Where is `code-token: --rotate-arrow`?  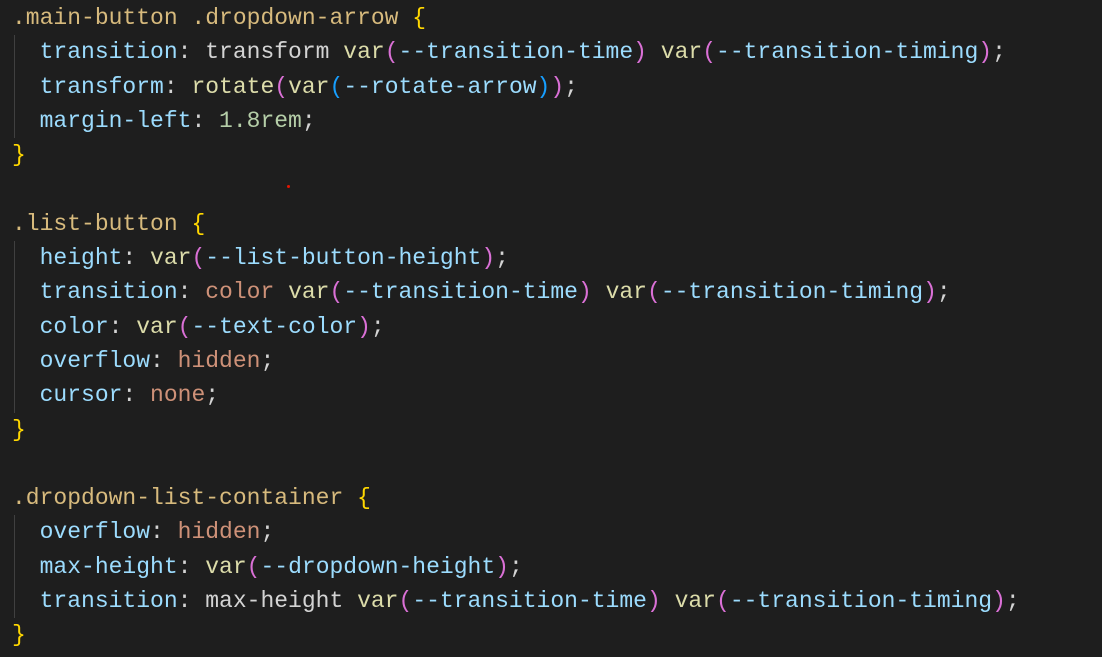
code-token: --rotate-arrow is located at coordinates (440, 86).